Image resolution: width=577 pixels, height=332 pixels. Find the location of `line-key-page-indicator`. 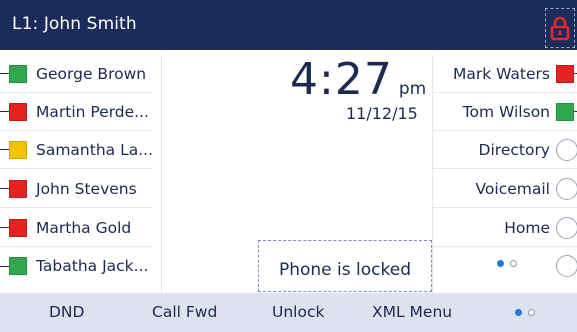

line-key-page-indicator is located at coordinates (507, 263).